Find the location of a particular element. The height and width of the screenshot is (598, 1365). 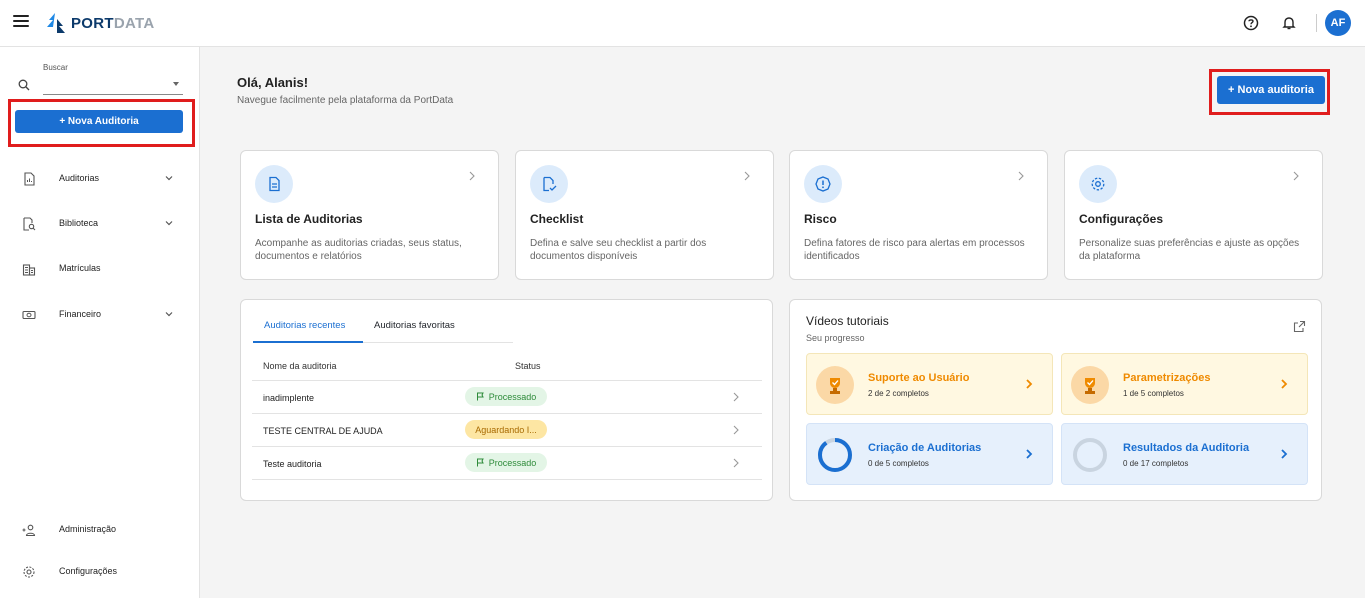

progress-ring-icon is located at coordinates (835, 455).